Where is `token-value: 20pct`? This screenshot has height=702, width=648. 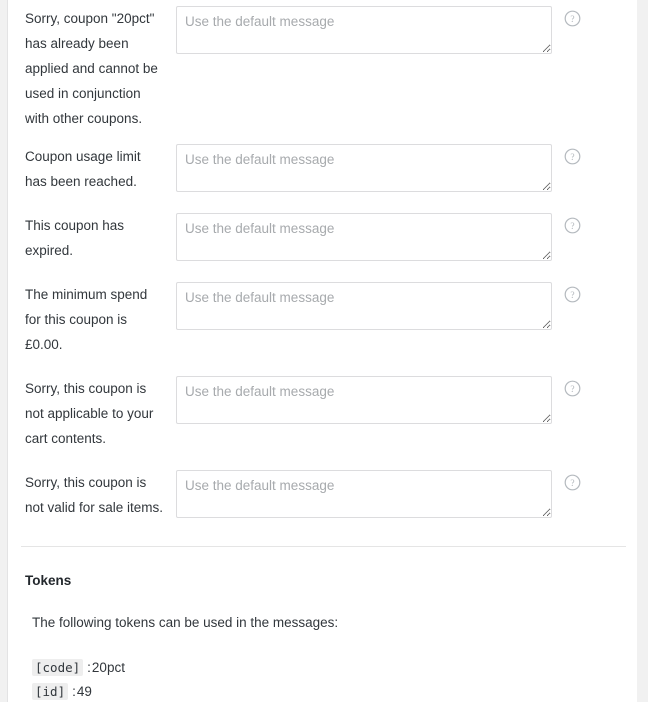 token-value: 20pct is located at coordinates (108, 667).